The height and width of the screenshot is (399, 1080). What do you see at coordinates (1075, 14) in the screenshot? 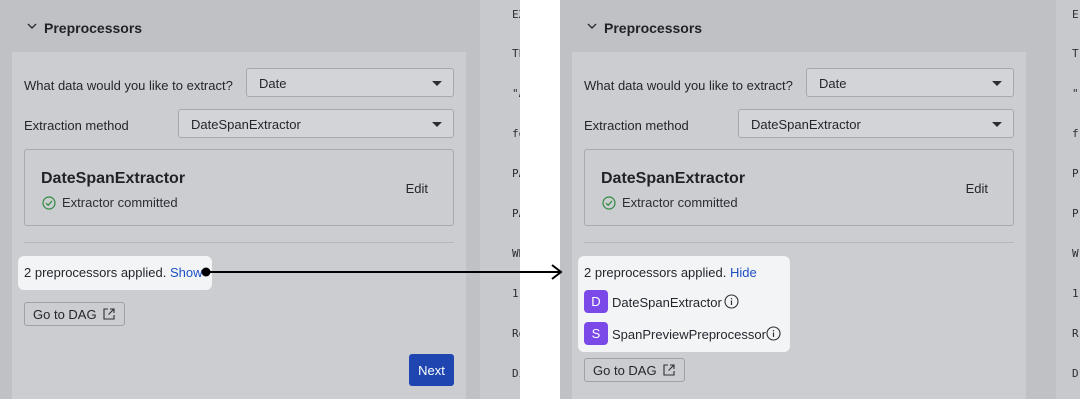
I see `code-line: E` at bounding box center [1075, 14].